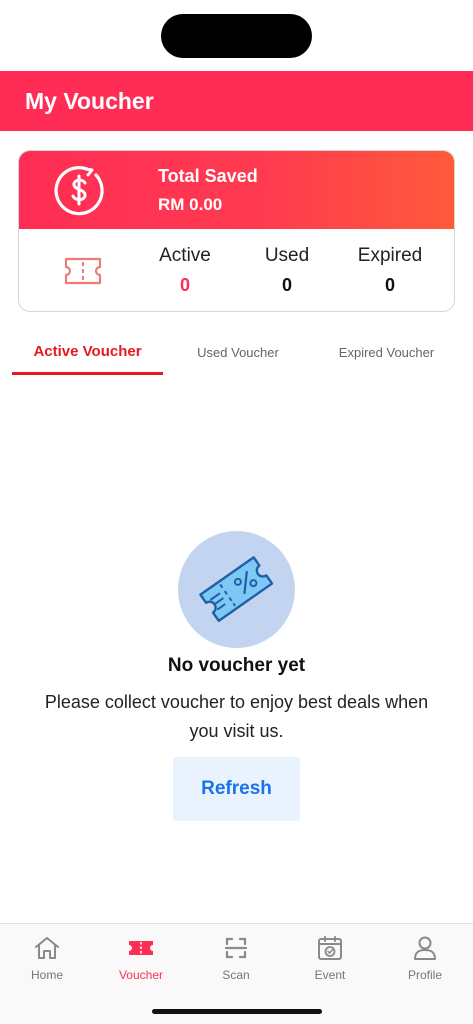 This screenshot has height=1024, width=473. Describe the element at coordinates (87, 373) in the screenshot. I see `active-tab-indicator` at that location.